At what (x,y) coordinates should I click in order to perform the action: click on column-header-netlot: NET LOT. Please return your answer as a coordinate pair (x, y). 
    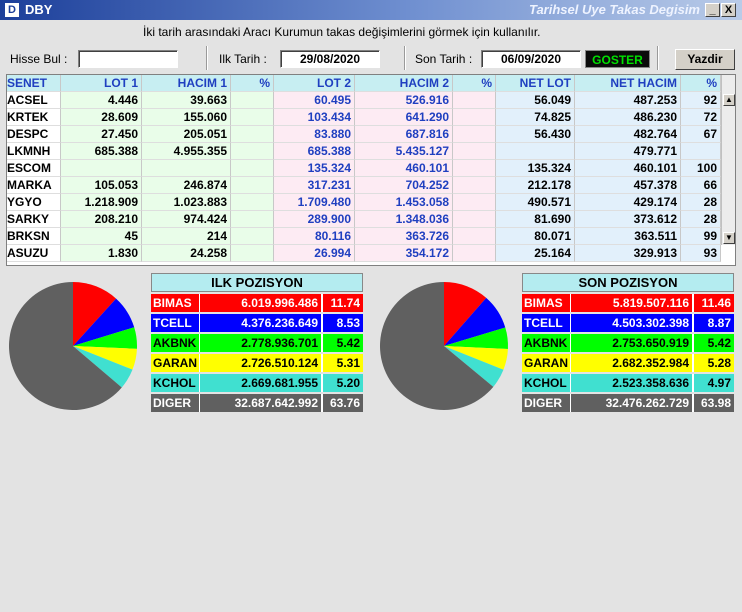
    Looking at the image, I should click on (535, 83).